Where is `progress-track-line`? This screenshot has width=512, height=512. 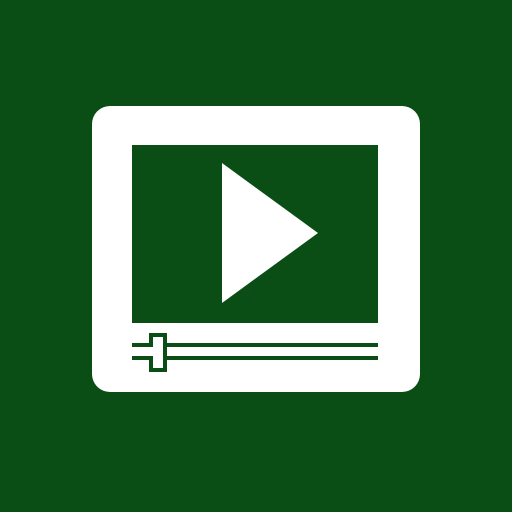
progress-track-line is located at coordinates (255, 351).